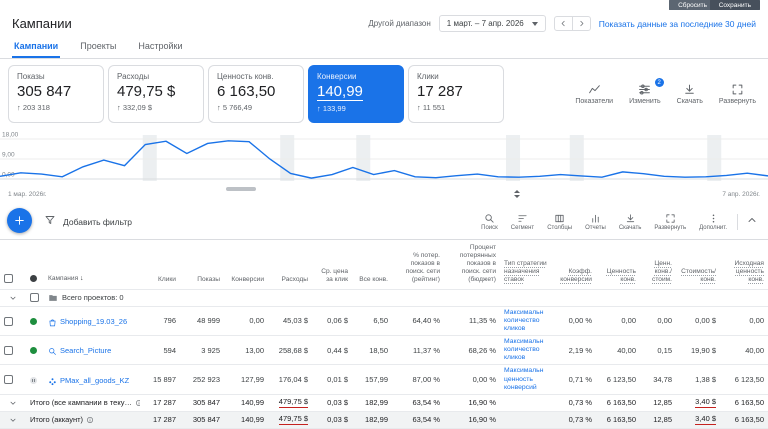  I want to click on search-button: Поиск, so click(489, 222).